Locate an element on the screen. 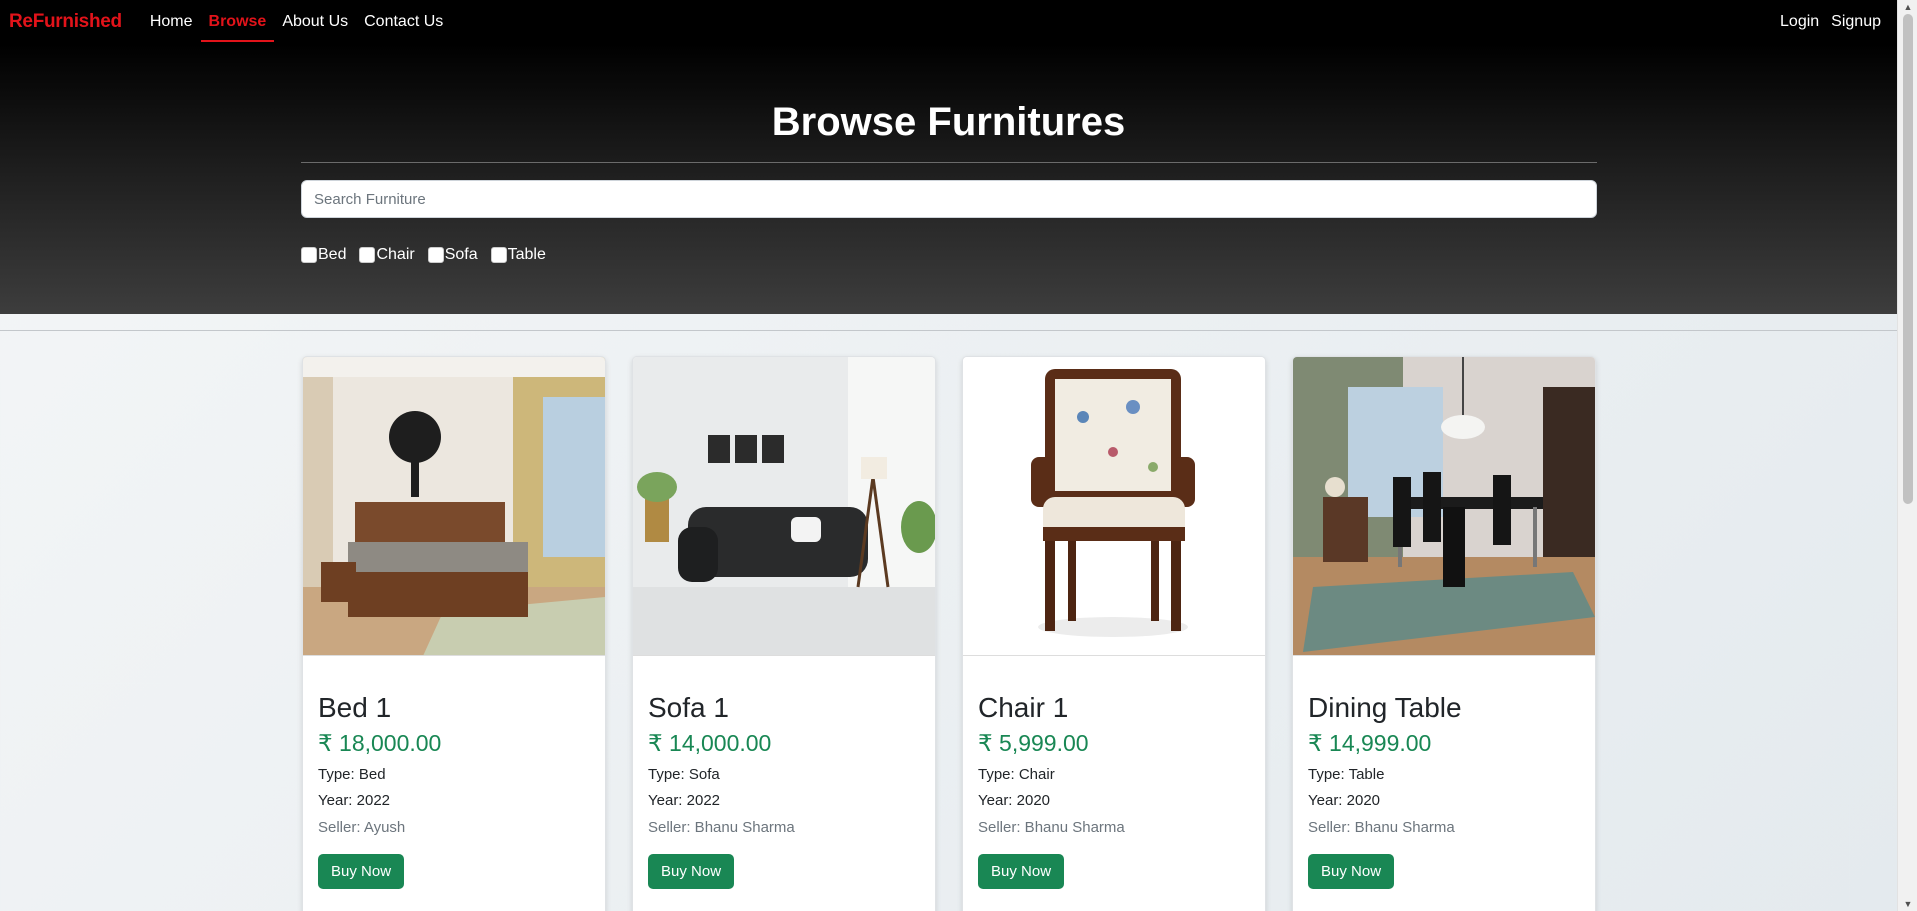  hero-divider is located at coordinates (949, 162).